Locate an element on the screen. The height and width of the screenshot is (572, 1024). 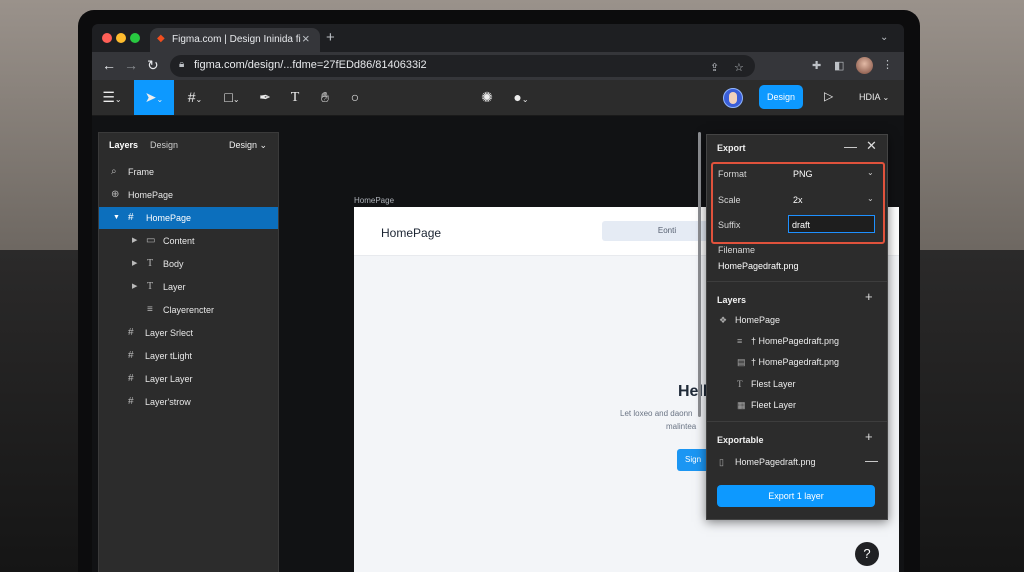
layer-item: ≡ Clayerencter is located at coordinates (188, 310).